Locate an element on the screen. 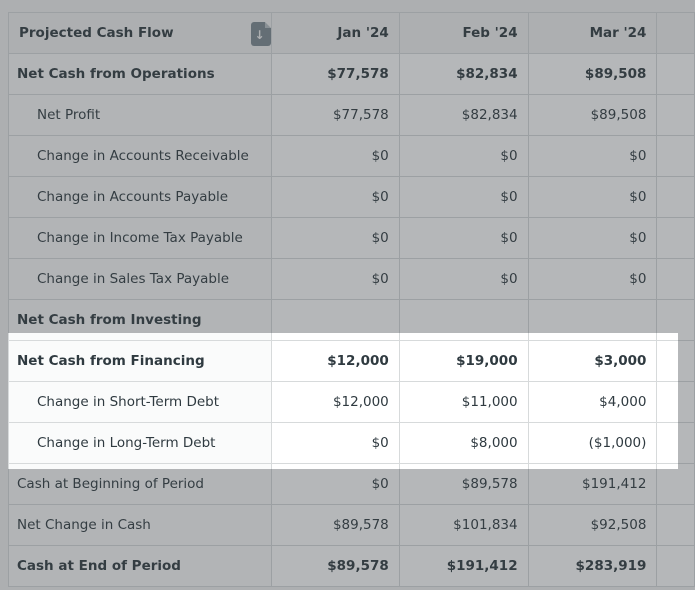 The image size is (695, 590). month-header: Mar '24 is located at coordinates (592, 33).